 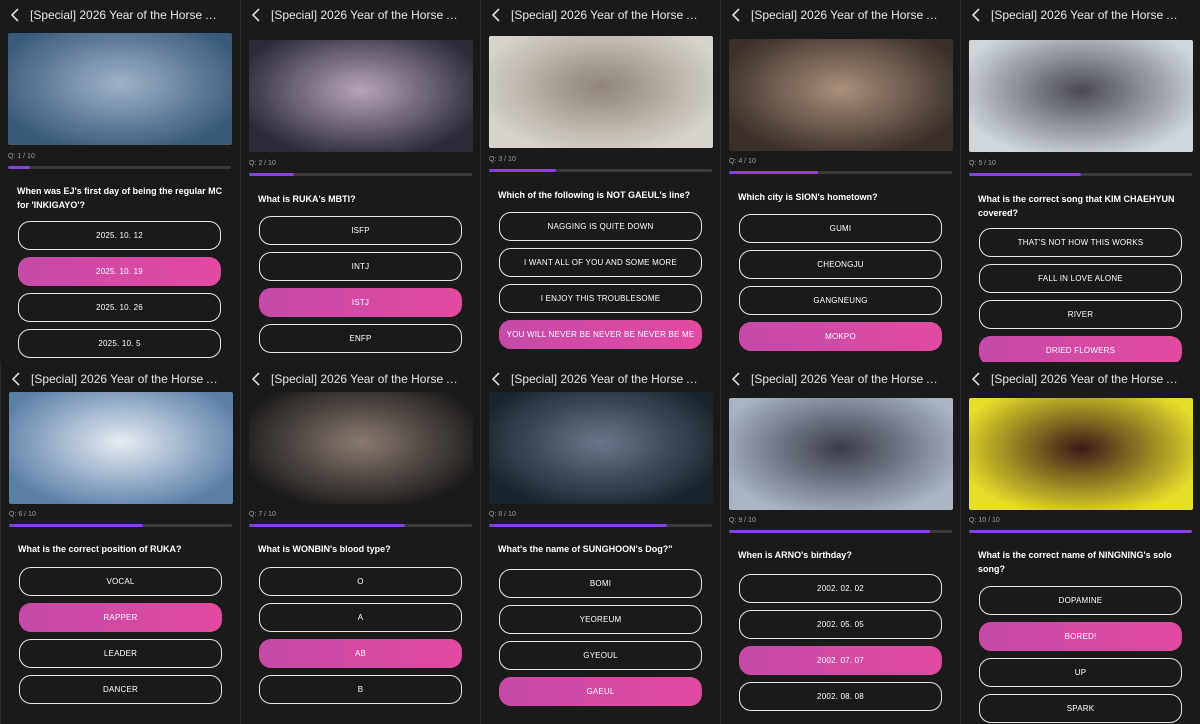 I want to click on answer-option: BOMI, so click(x=600, y=583).